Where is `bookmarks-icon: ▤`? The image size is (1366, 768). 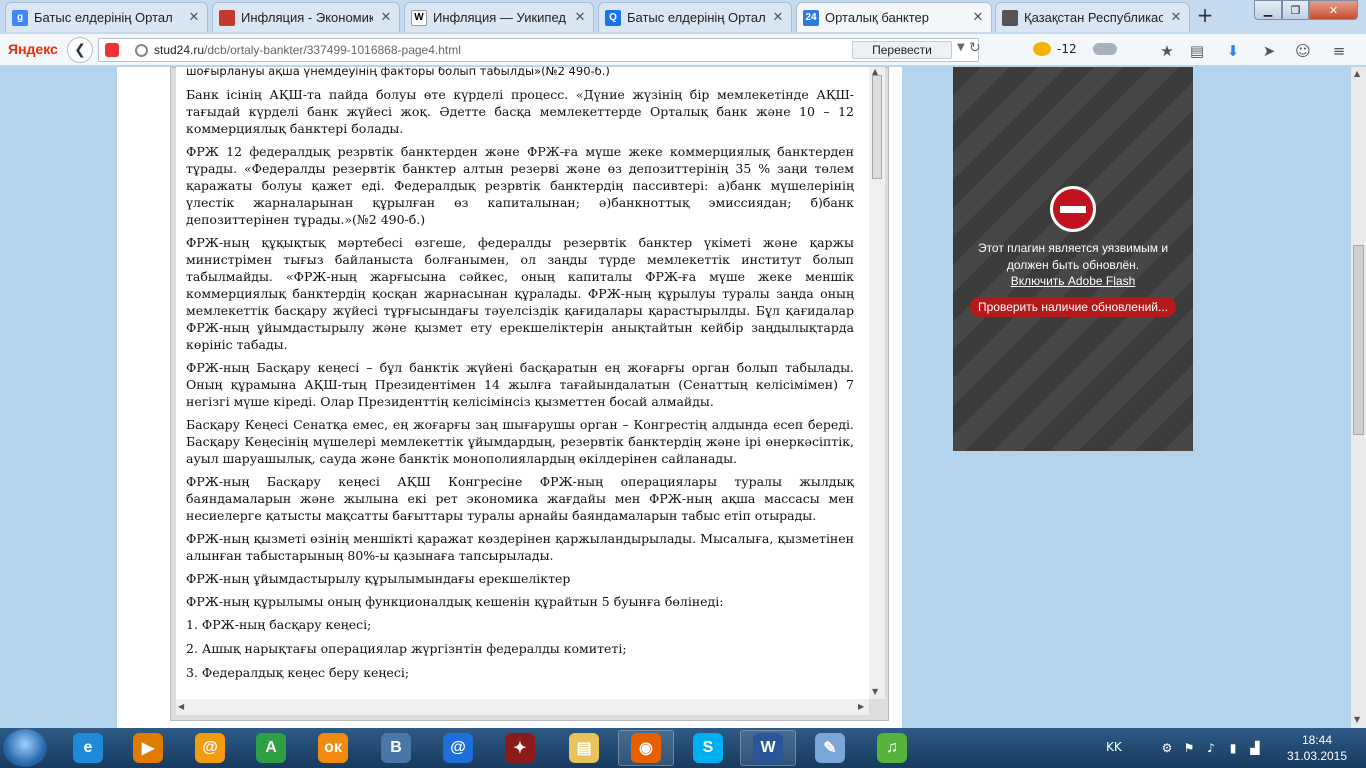
bookmarks-icon: ▤ is located at coordinates (1197, 51).